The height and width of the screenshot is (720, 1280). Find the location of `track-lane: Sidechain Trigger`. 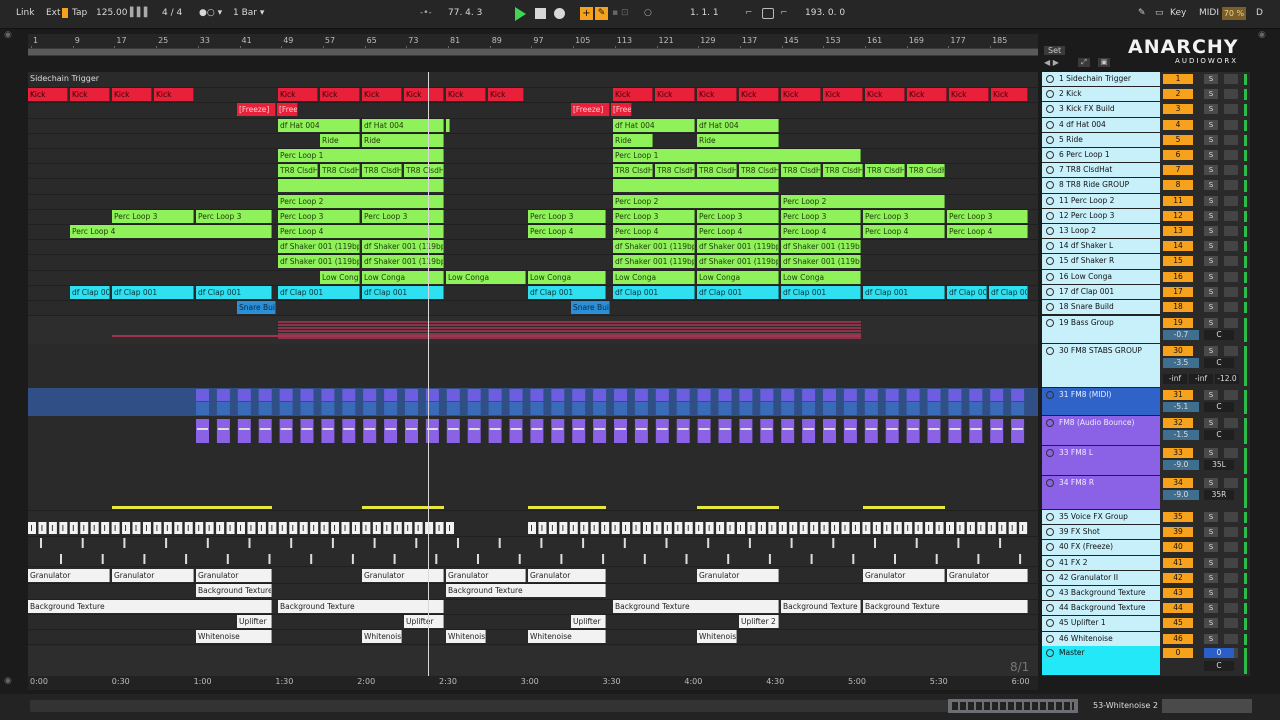

track-lane: Sidechain Trigger is located at coordinates (533, 80).